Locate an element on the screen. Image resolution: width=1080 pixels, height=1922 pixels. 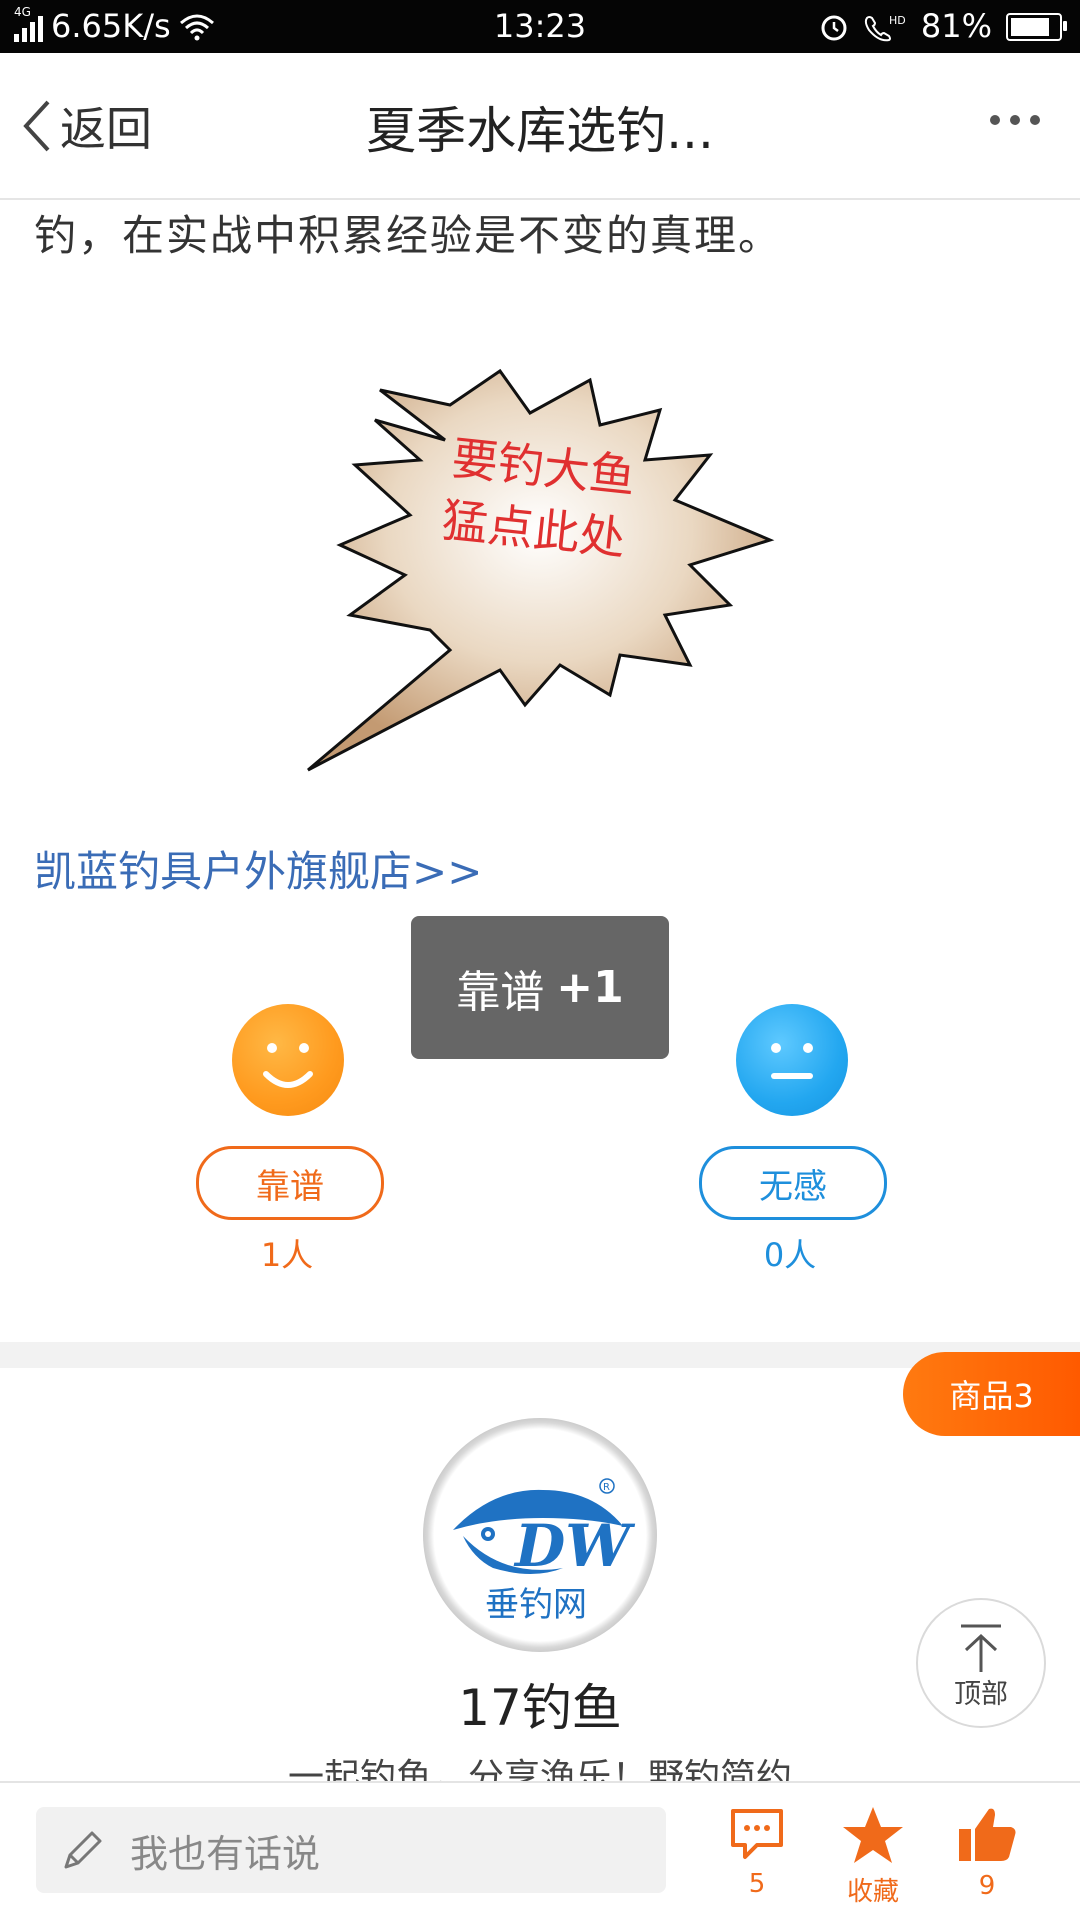
goods-tab-button: 商品3 is located at coordinates (991, 1394).